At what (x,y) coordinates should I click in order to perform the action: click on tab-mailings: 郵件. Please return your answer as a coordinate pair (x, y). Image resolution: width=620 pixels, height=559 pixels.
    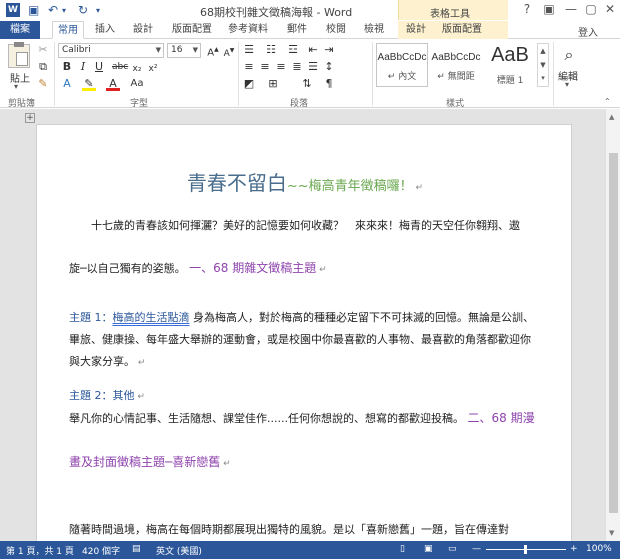
    Looking at the image, I should click on (297, 30).